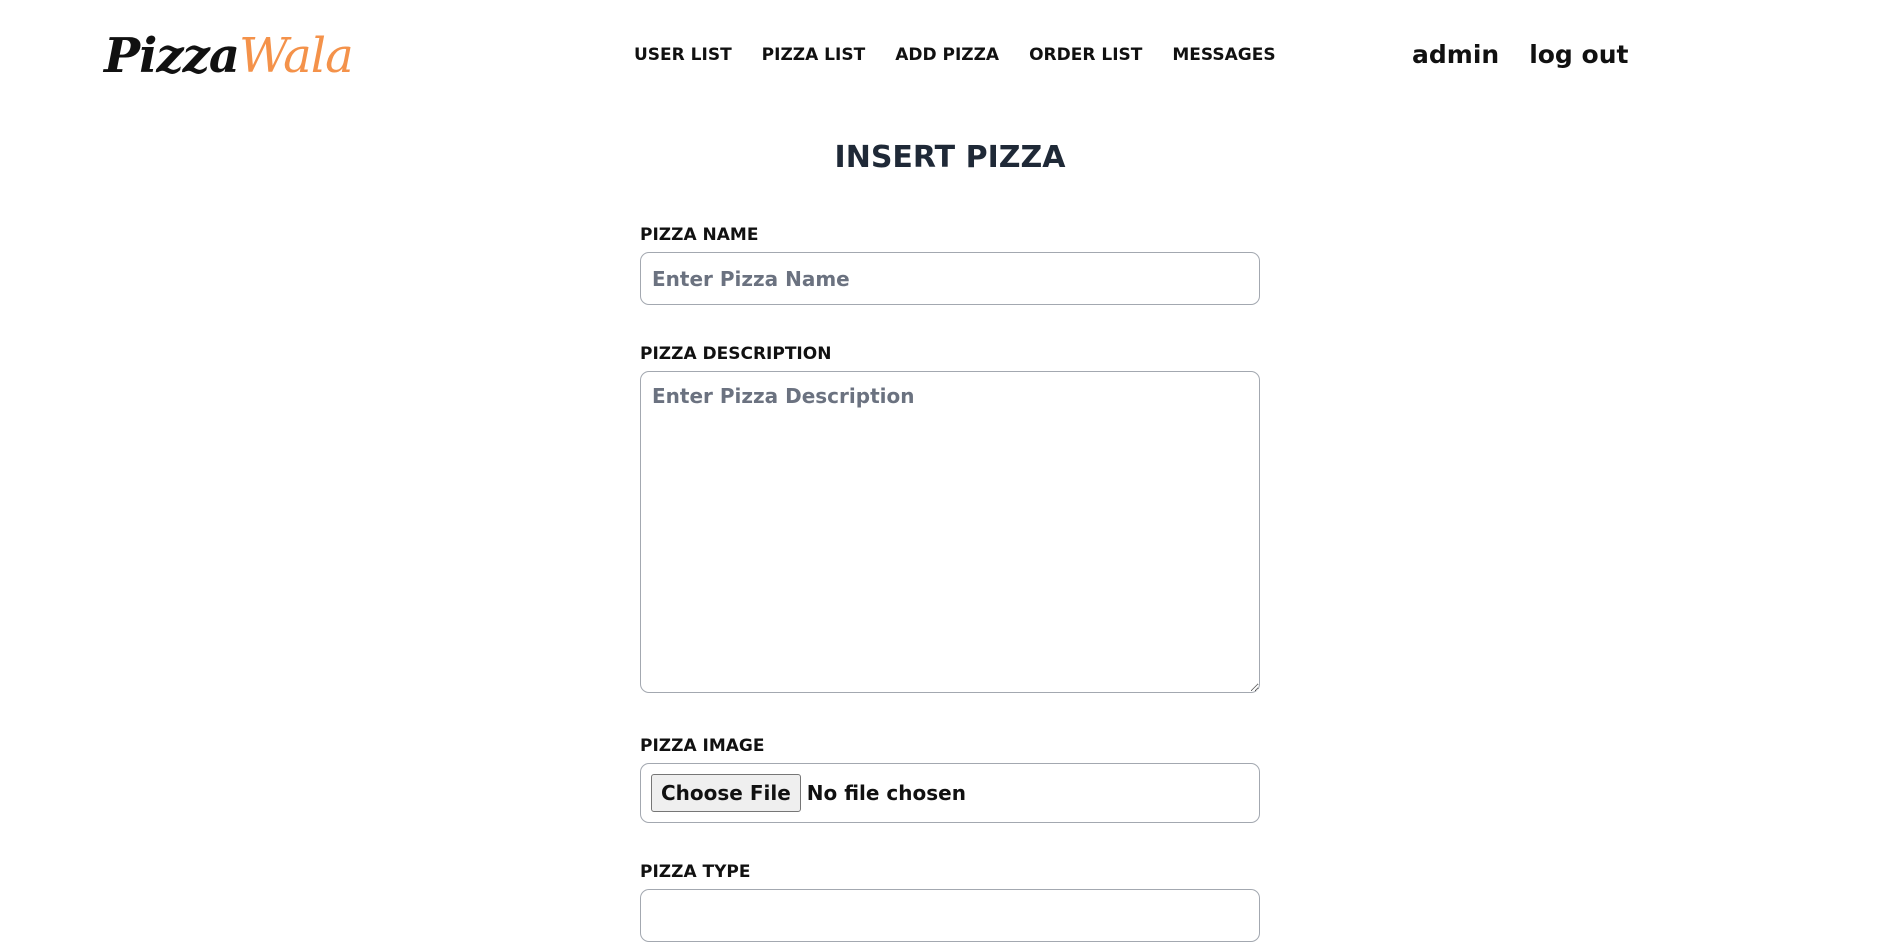 The width and height of the screenshot is (1897, 942). Describe the element at coordinates (1085, 55) in the screenshot. I see `nav-order-list: ORDER LIST` at that location.